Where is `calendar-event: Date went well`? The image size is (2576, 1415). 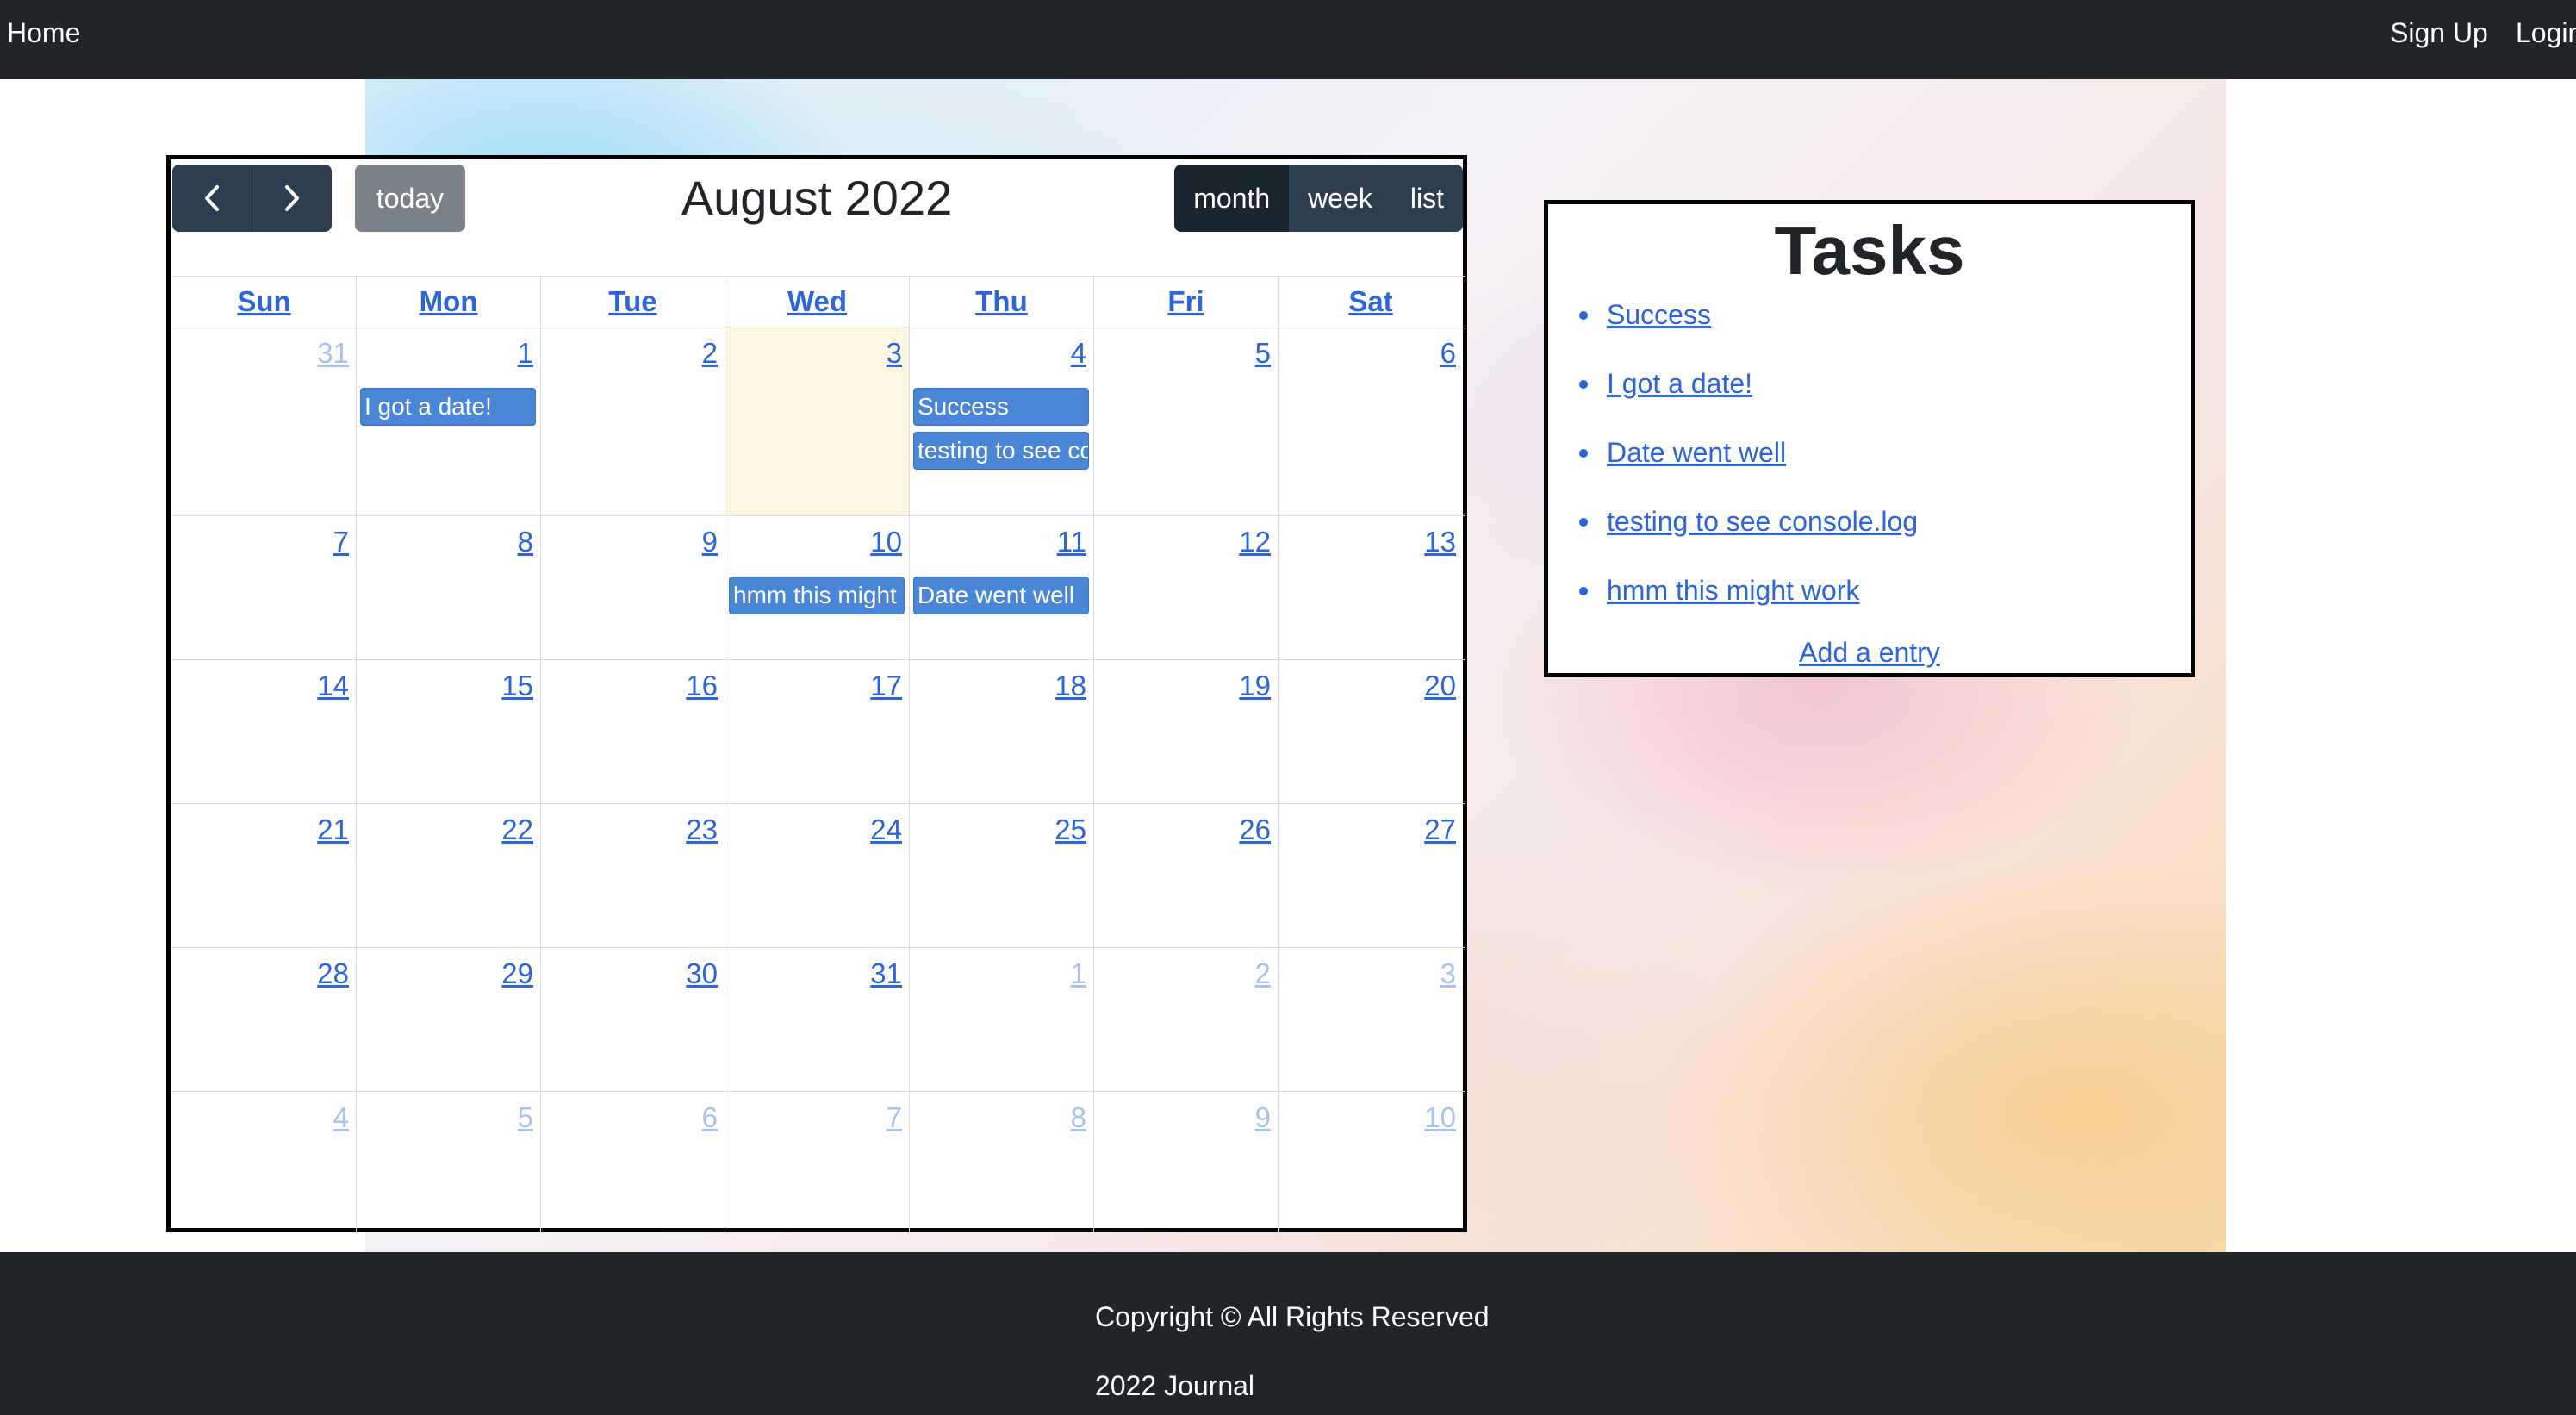 calendar-event: Date went well is located at coordinates (1001, 595).